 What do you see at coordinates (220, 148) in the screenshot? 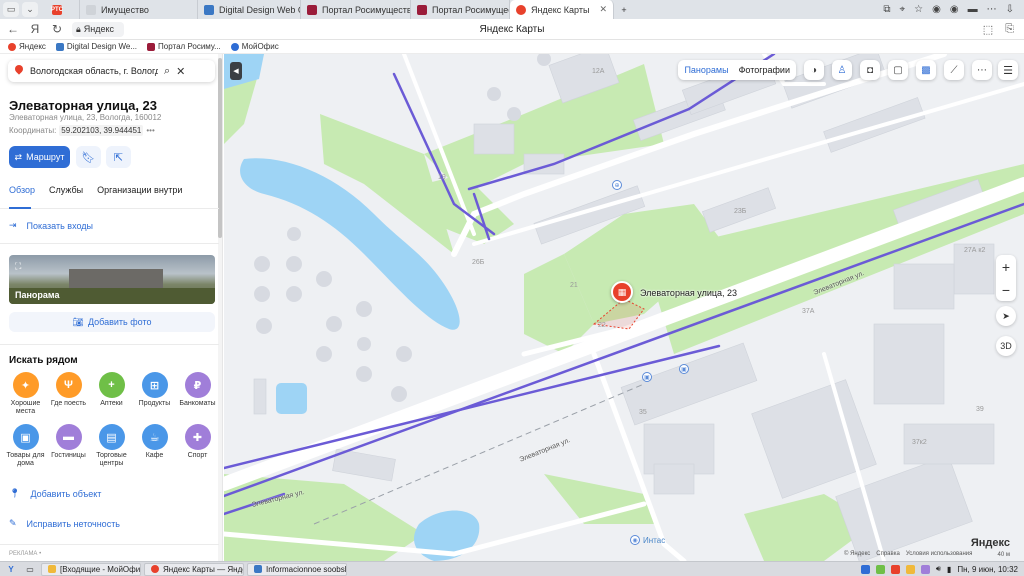
I see `scrollbar-thumb` at bounding box center [220, 148].